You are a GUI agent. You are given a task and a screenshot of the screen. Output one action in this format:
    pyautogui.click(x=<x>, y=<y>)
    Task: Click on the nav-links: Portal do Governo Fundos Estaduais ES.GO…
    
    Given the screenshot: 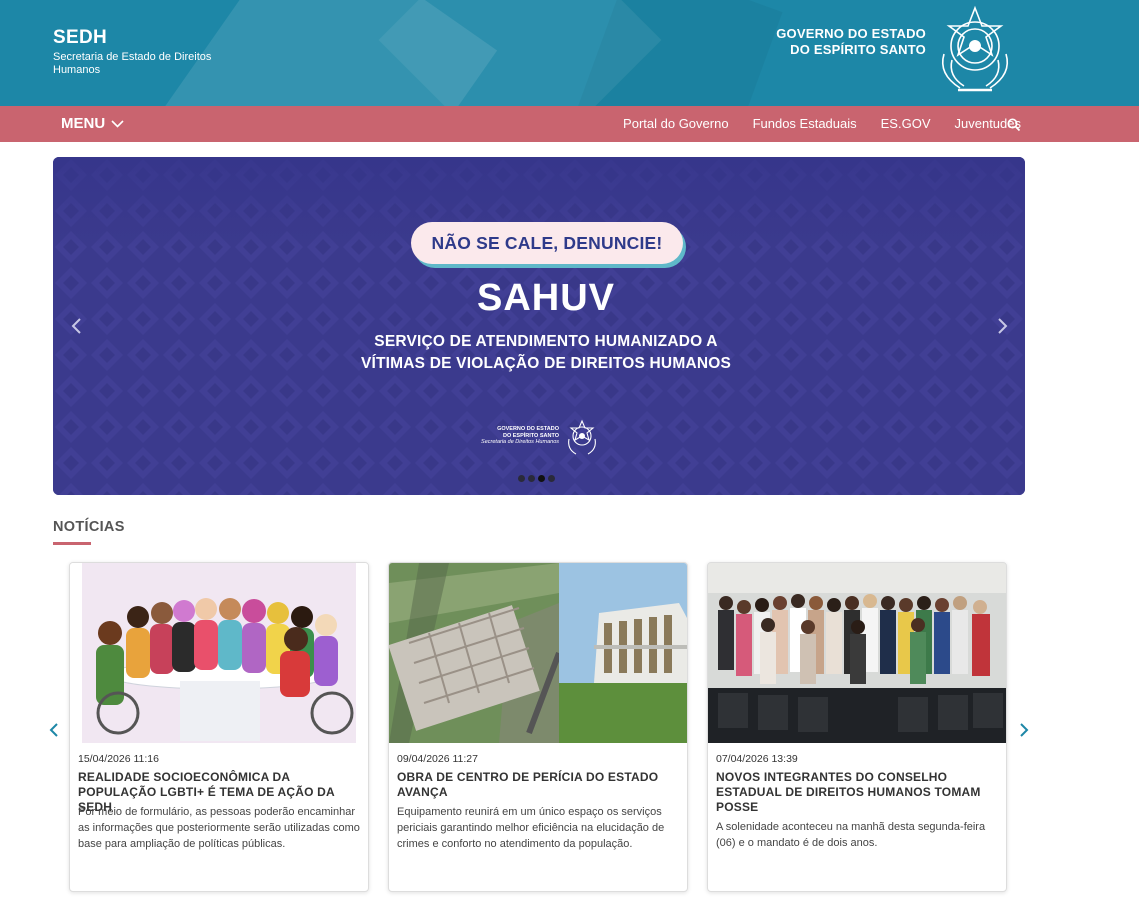 What is the action you would take?
    pyautogui.click(x=822, y=123)
    